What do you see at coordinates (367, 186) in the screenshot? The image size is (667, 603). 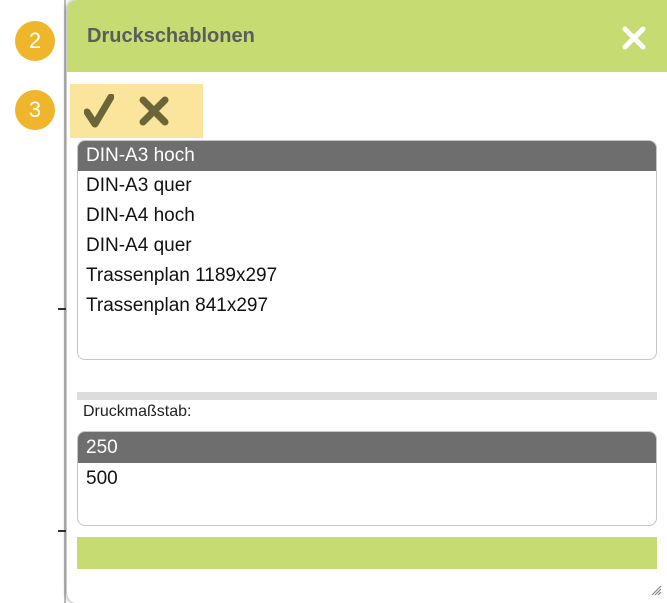 I see `list-item: DIN-A3 quer` at bounding box center [367, 186].